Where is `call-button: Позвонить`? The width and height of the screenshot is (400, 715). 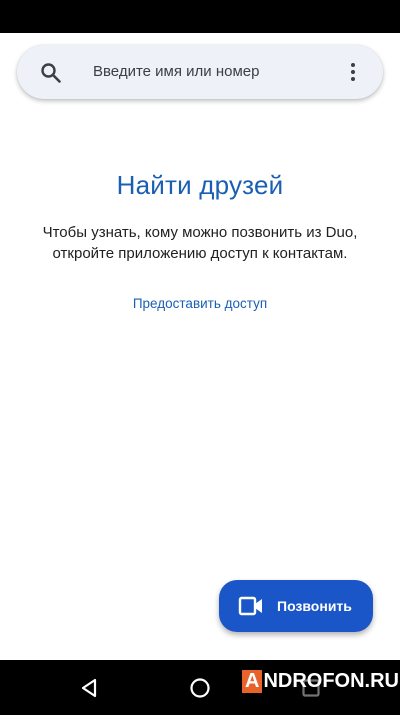
call-button: Позвонить is located at coordinates (296, 606).